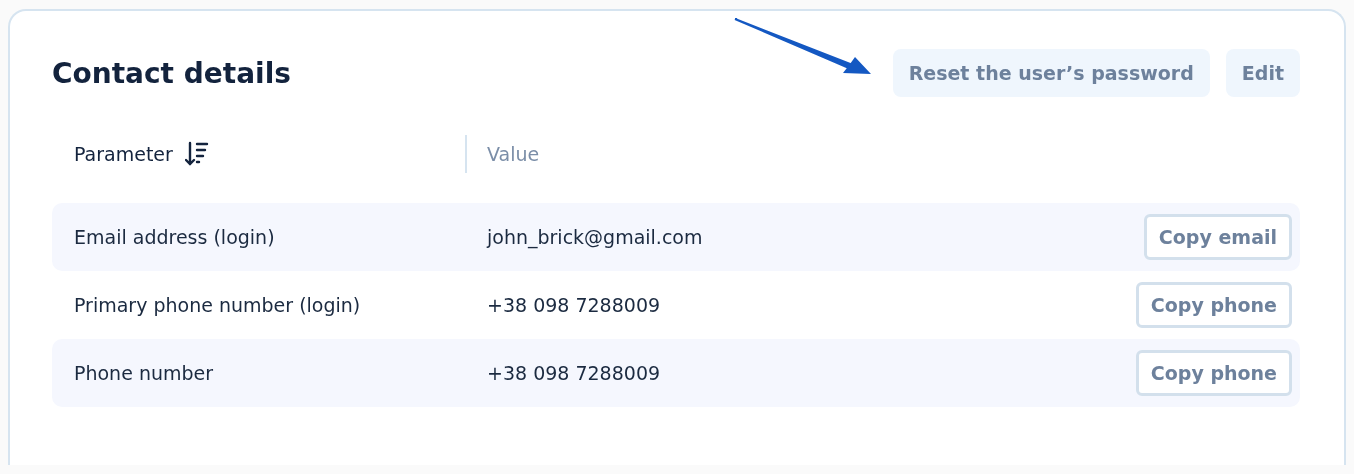 This screenshot has height=474, width=1354. I want to click on copy-button: Copy email, so click(1217, 237).